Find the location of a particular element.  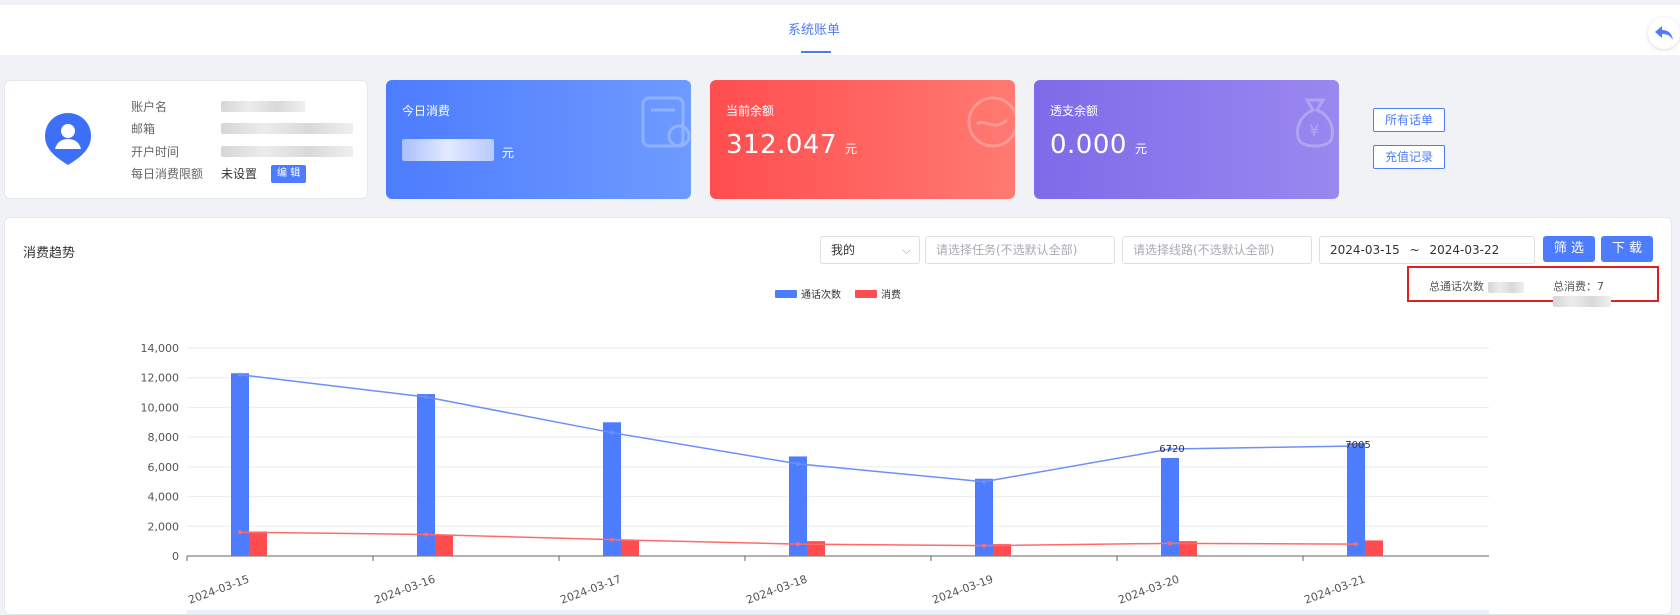

reply-arrow-icon is located at coordinates (1664, 33).